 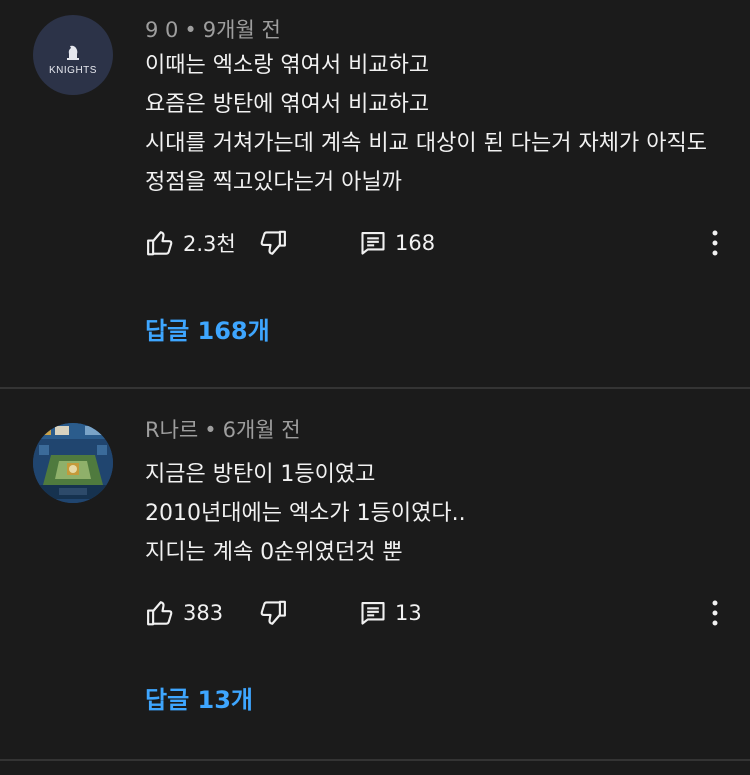 I want to click on reply-button: 168, so click(x=397, y=243).